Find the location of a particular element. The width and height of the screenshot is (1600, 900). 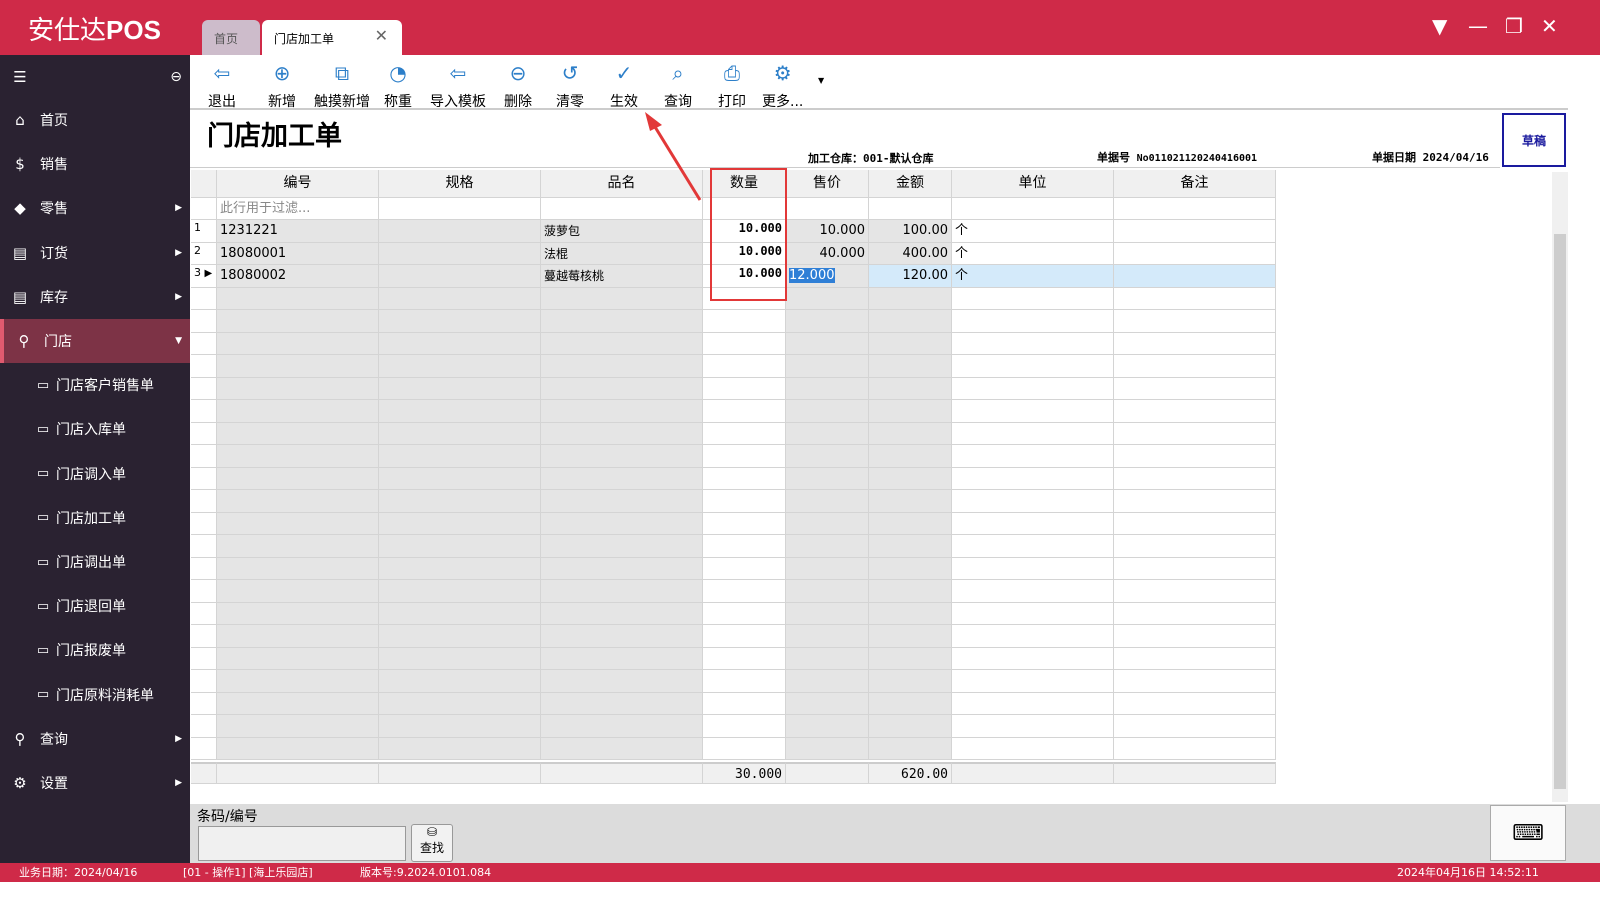

sidebar-item: ◆ 零售 ▶ is located at coordinates (95, 208).